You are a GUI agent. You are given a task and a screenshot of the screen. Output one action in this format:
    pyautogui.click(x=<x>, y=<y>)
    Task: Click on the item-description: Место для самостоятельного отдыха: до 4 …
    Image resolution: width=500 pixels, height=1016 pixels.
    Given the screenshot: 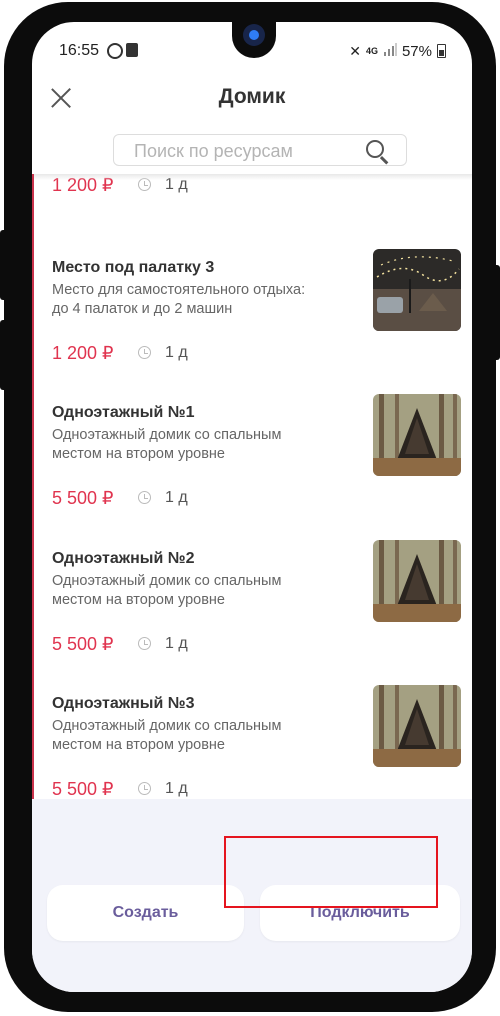 What is the action you would take?
    pyautogui.click(x=202, y=300)
    